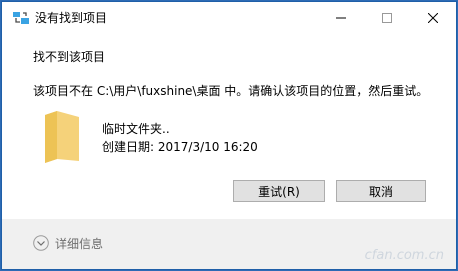  What do you see at coordinates (229, 18) in the screenshot?
I see `titlebar: 没有找到项目` at bounding box center [229, 18].